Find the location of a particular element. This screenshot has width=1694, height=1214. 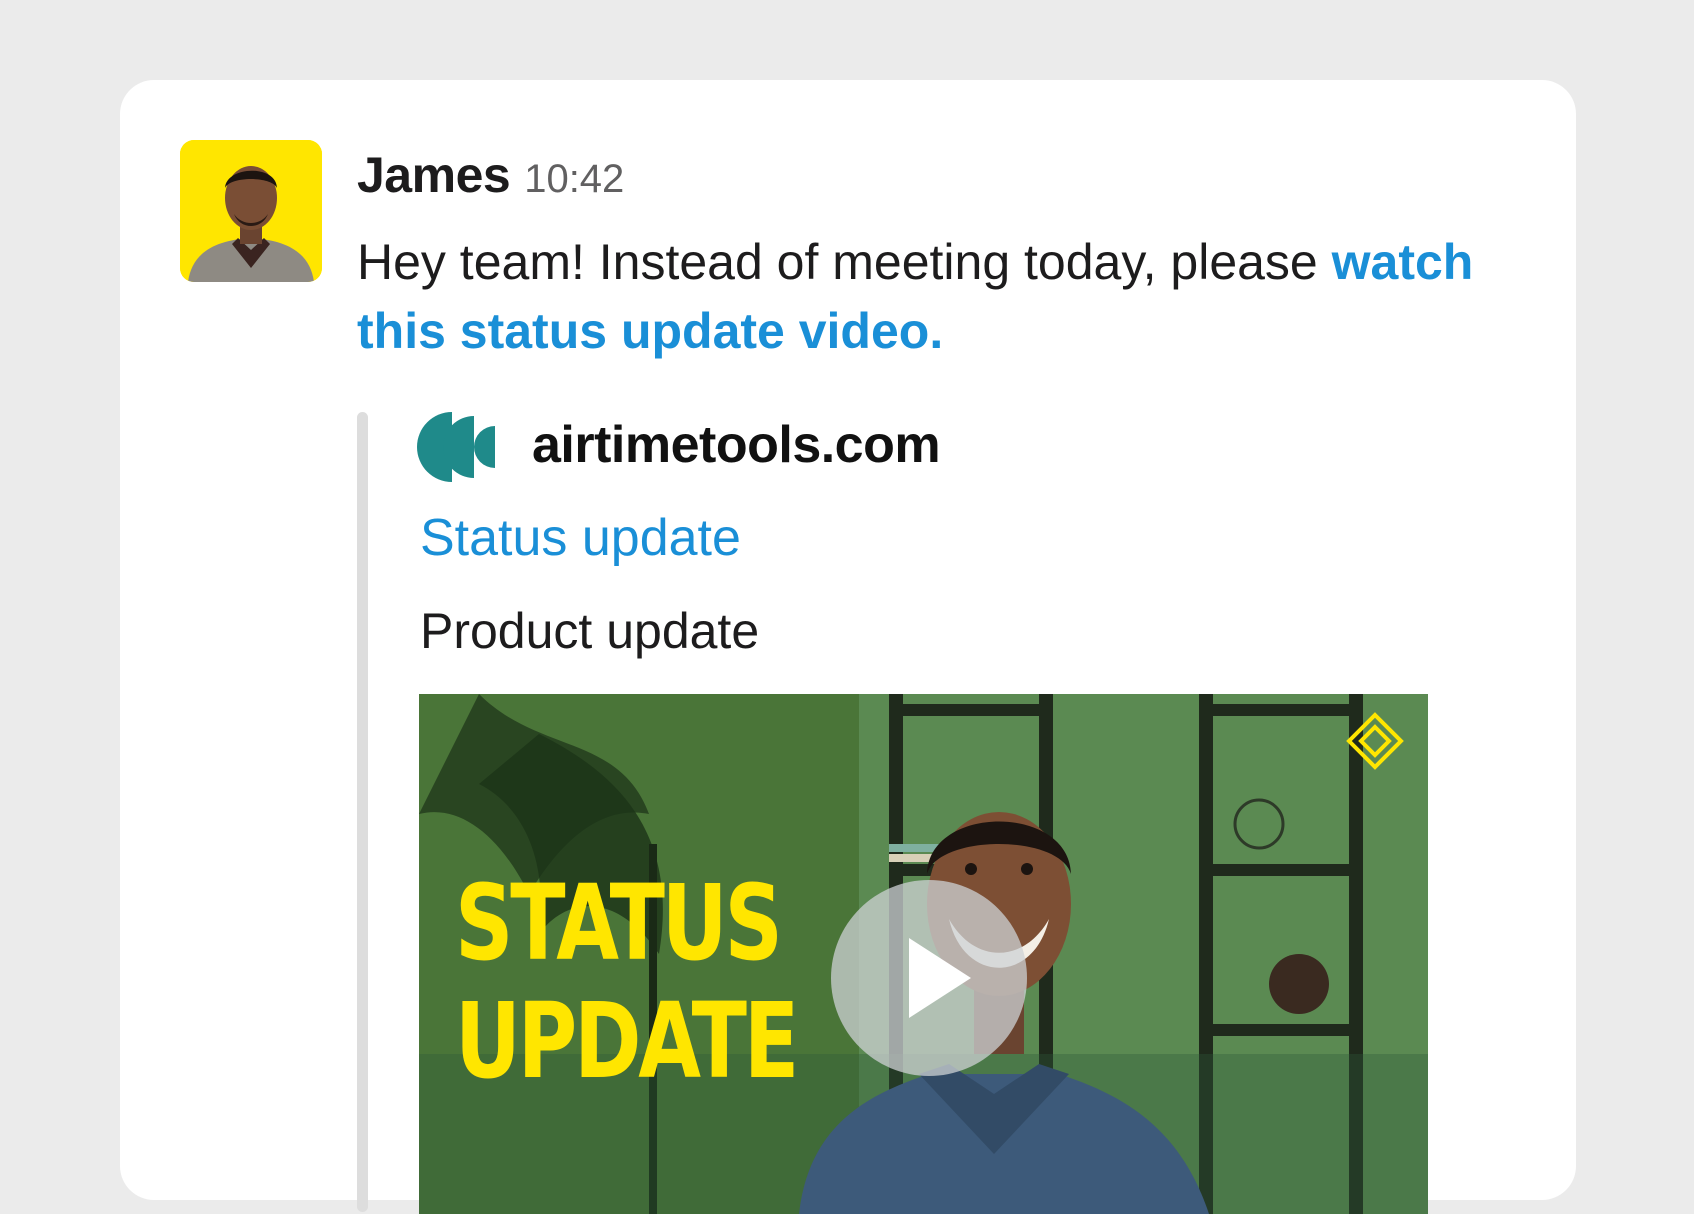

attachment-description: Product update is located at coordinates (590, 631).